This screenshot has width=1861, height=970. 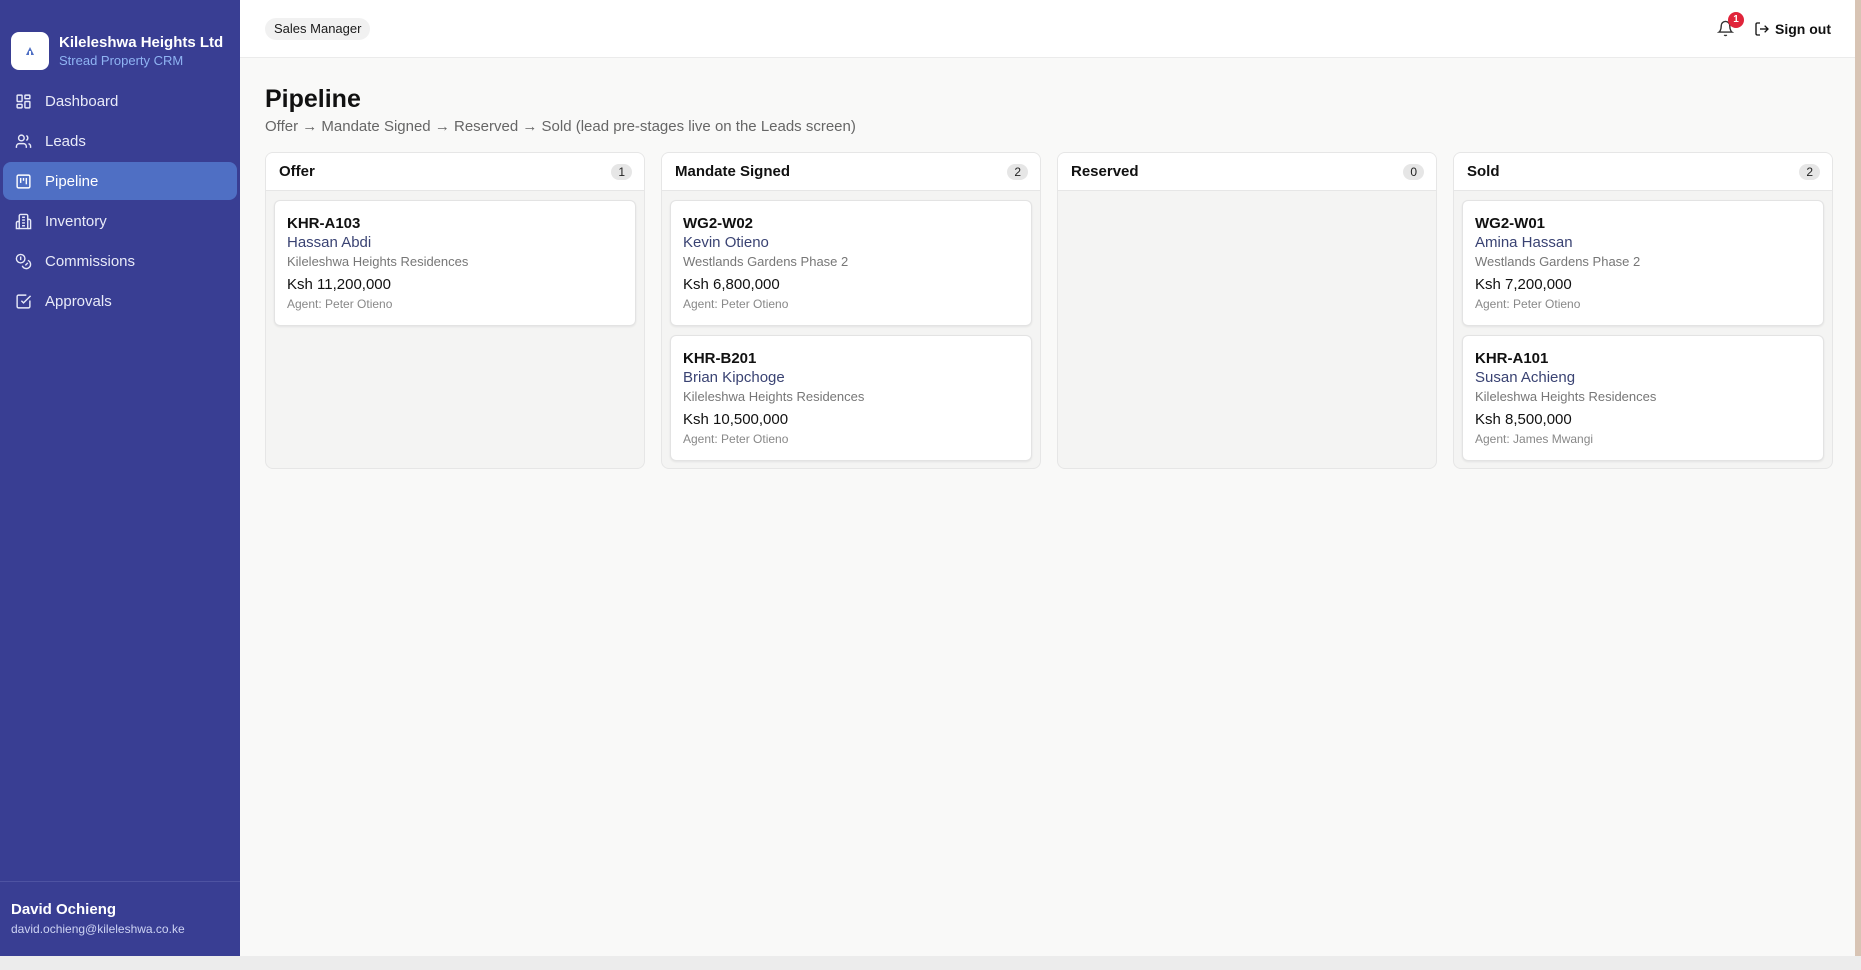 I want to click on column-header: Sold 2, so click(x=1643, y=172).